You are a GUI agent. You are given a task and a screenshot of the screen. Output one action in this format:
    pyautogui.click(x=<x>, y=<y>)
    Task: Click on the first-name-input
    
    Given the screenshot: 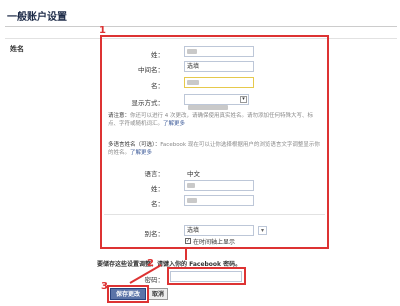 What is the action you would take?
    pyautogui.click(x=219, y=82)
    